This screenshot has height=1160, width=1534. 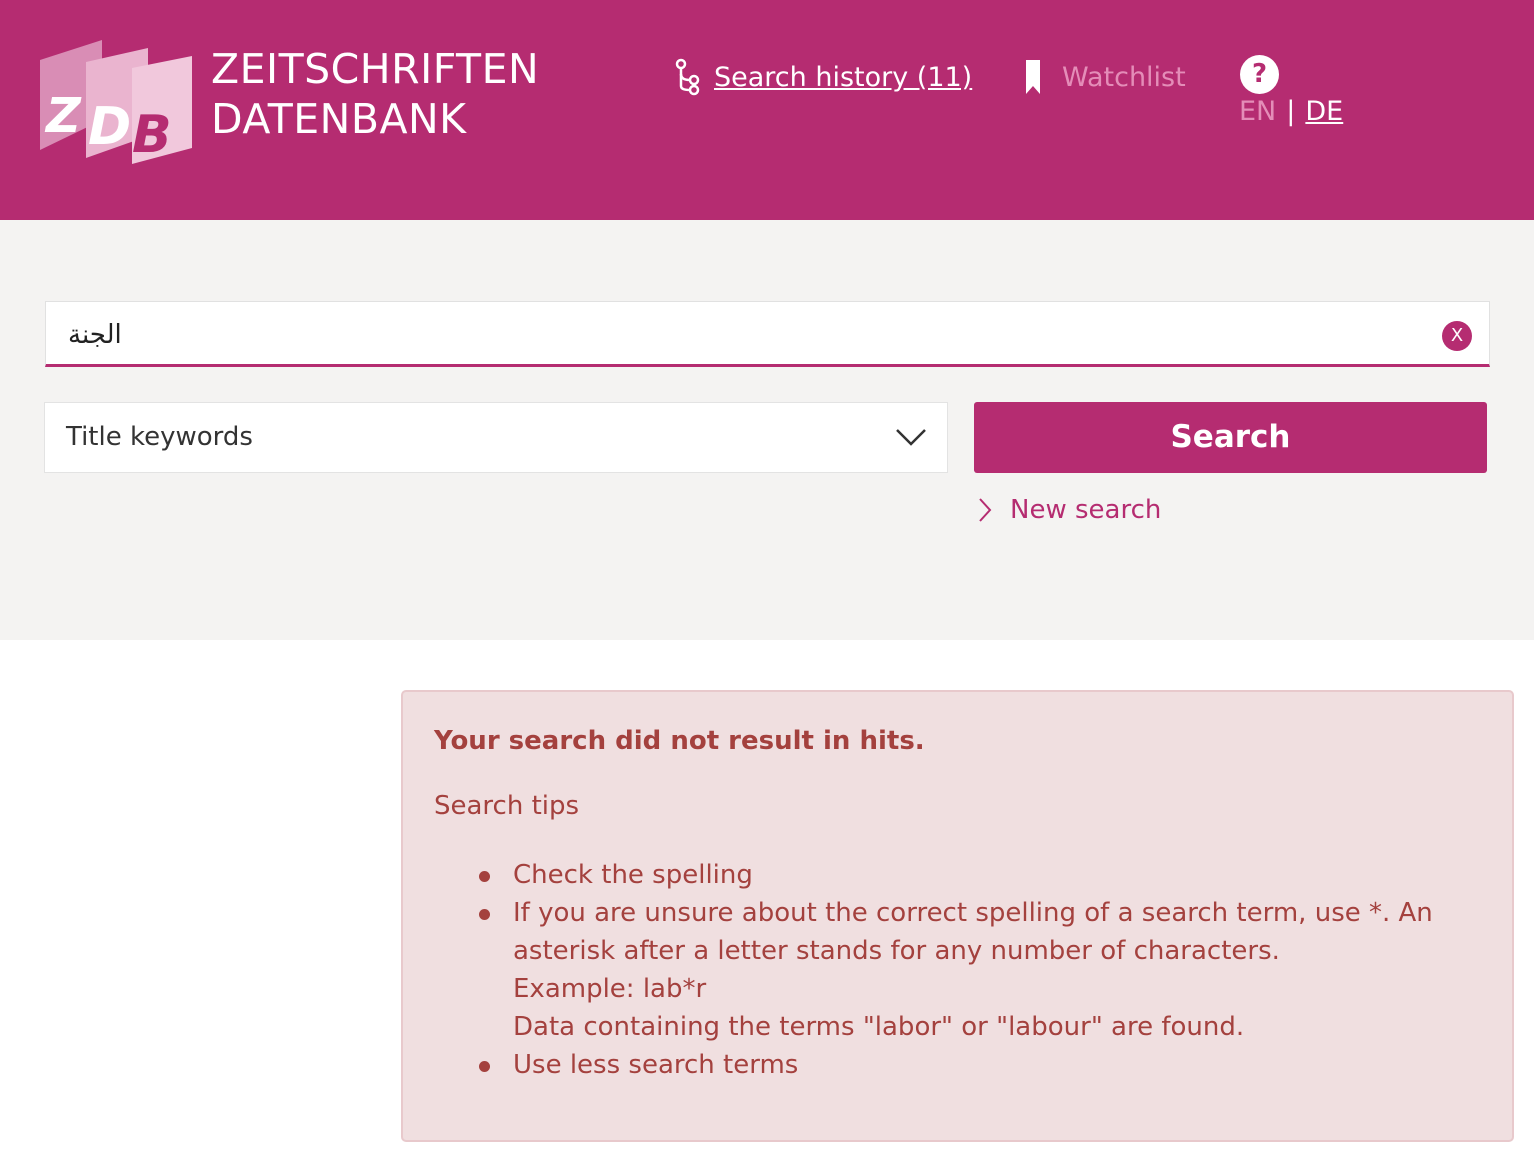 What do you see at coordinates (159, 437) in the screenshot?
I see `search-field-select-value: Title keywords` at bounding box center [159, 437].